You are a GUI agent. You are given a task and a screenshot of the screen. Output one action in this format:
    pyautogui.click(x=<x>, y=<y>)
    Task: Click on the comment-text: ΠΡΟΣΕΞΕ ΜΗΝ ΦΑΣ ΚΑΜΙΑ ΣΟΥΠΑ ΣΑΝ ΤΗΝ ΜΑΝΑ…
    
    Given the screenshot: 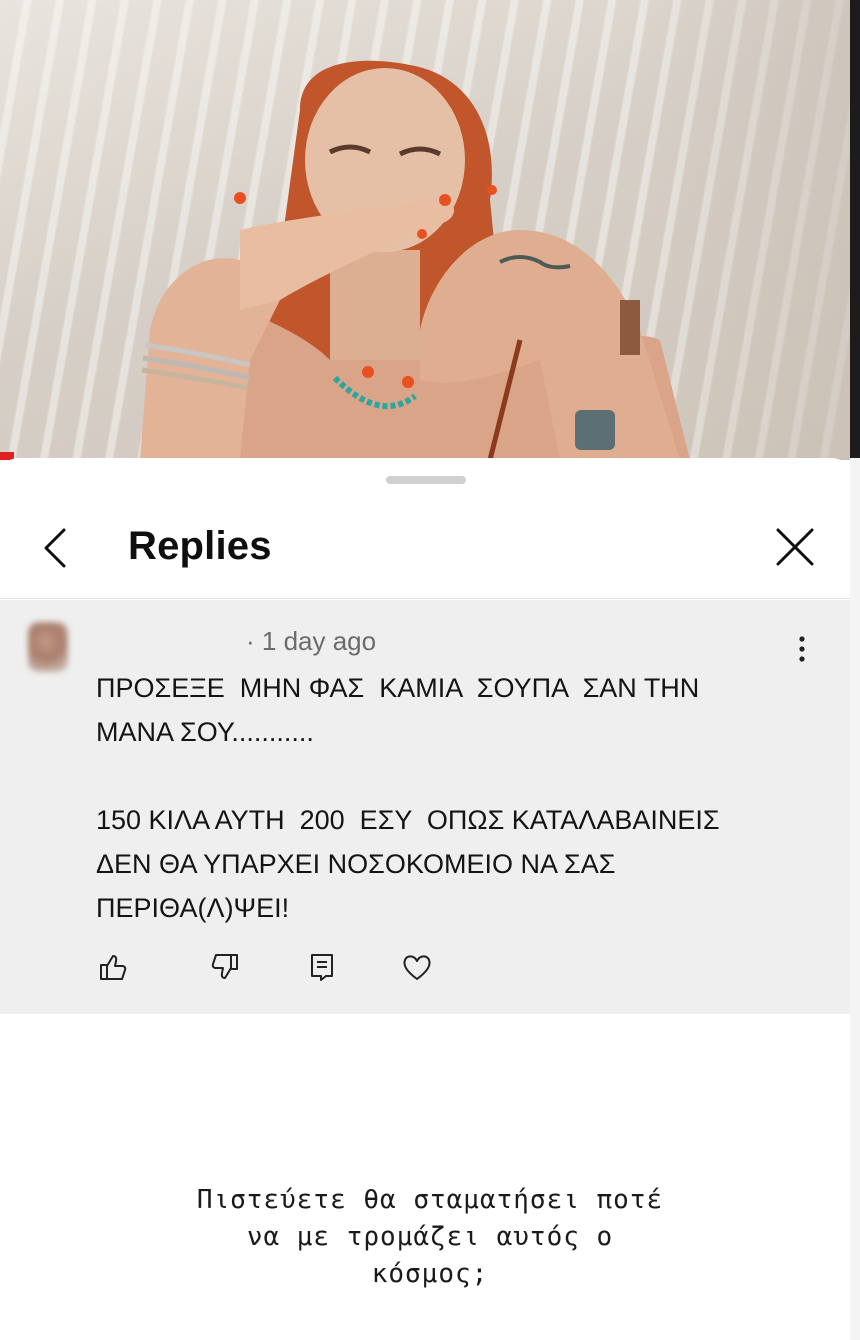 What is the action you would take?
    pyautogui.click(x=408, y=798)
    